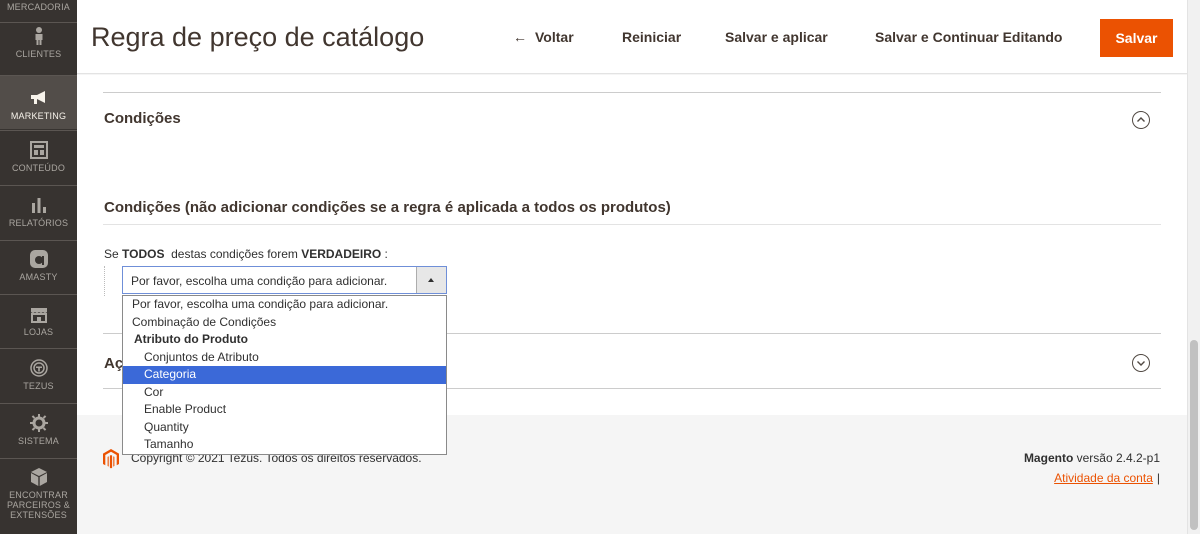 This screenshot has height=534, width=1200. I want to click on box-icon, so click(38, 477).